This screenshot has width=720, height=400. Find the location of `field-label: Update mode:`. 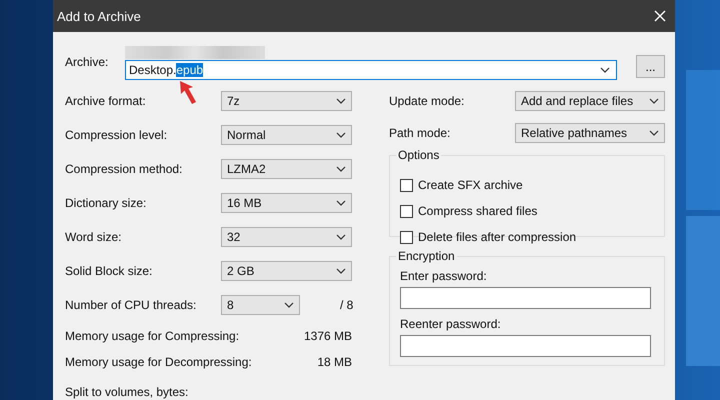

field-label: Update mode: is located at coordinates (427, 101).